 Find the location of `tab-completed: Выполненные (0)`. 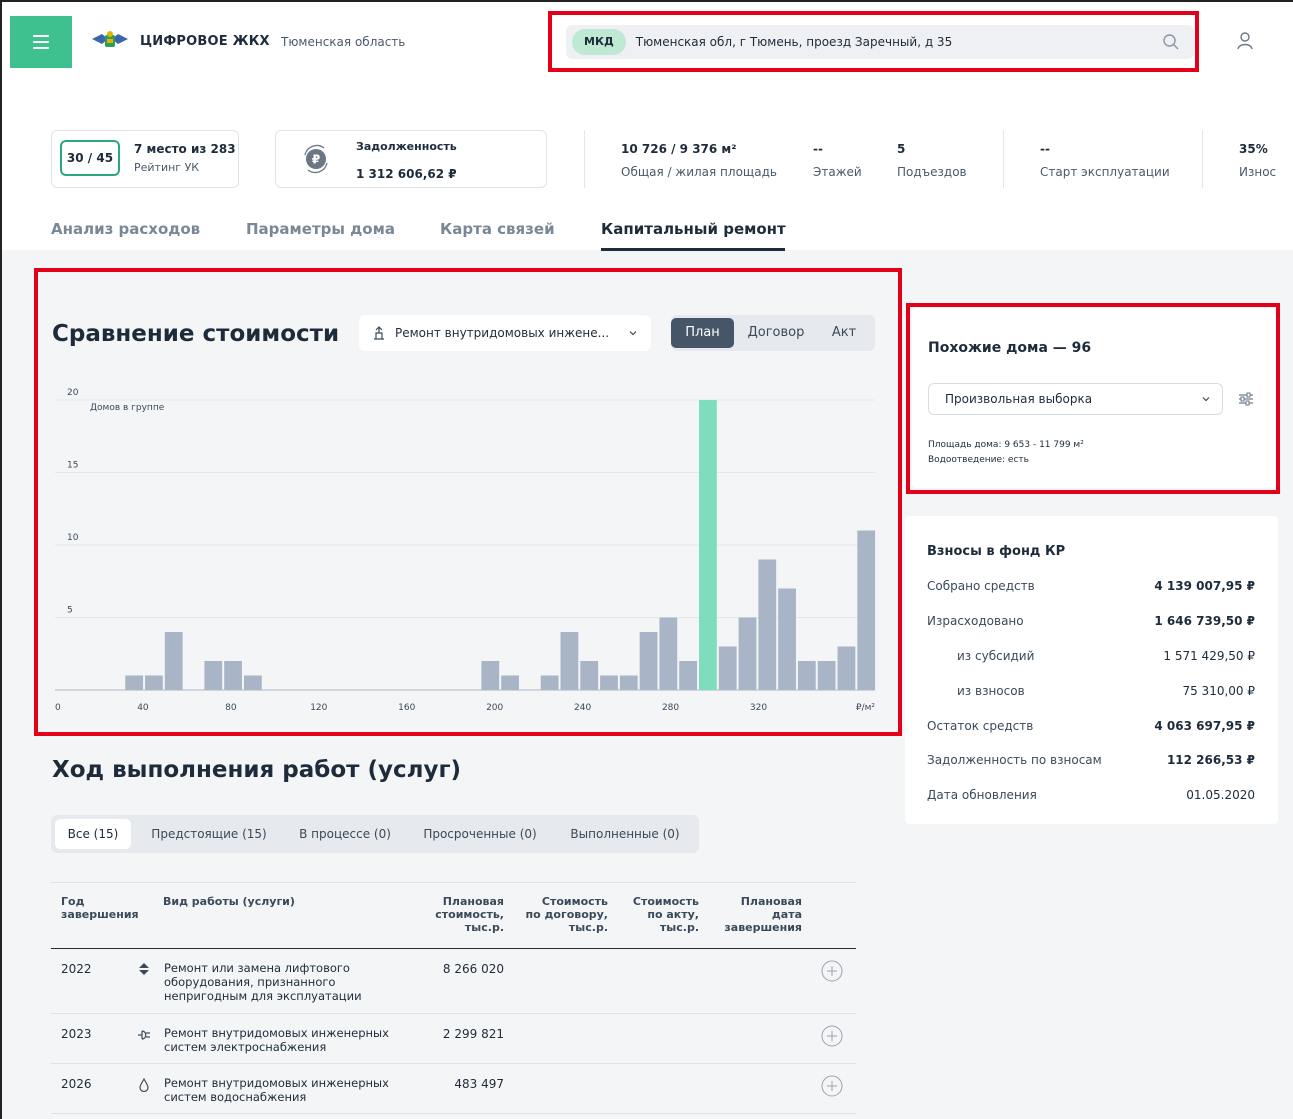

tab-completed: Выполненные (0) is located at coordinates (625, 834).